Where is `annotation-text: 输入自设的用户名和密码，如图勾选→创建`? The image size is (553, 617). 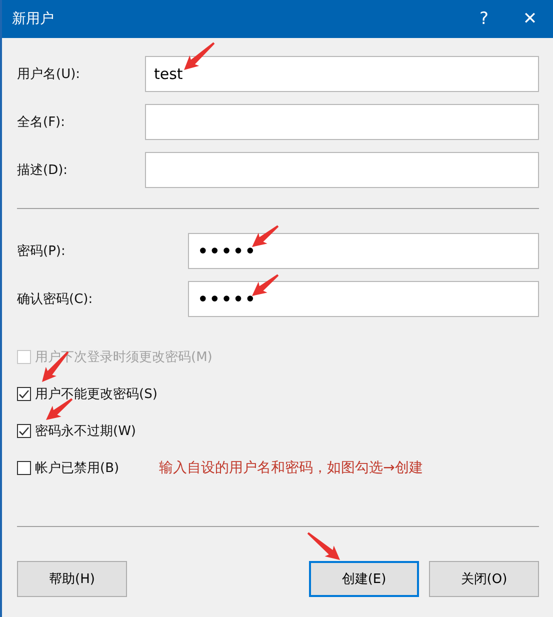
annotation-text: 输入自设的用户名和密码，如图勾选→创建 is located at coordinates (291, 468).